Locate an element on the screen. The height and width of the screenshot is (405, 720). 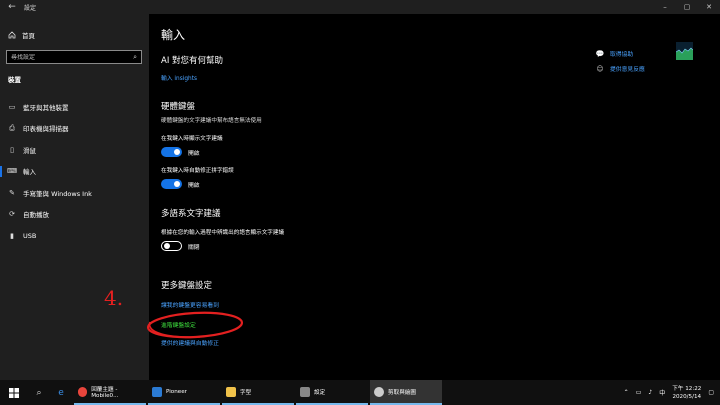
ai-heading: AI 對您有何幫助 is located at coordinates (192, 61).